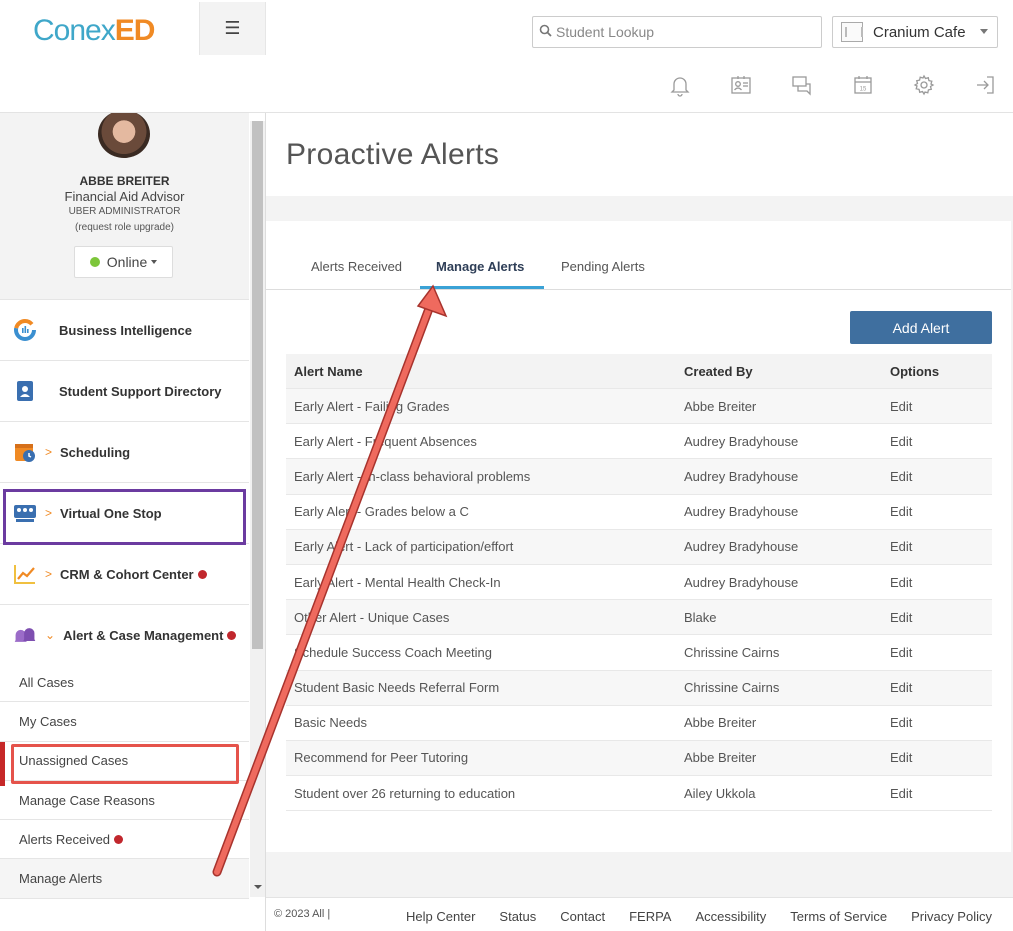  What do you see at coordinates (124, 800) in the screenshot?
I see `subnav-manage-case-reasons: Manage Case Reasons` at bounding box center [124, 800].